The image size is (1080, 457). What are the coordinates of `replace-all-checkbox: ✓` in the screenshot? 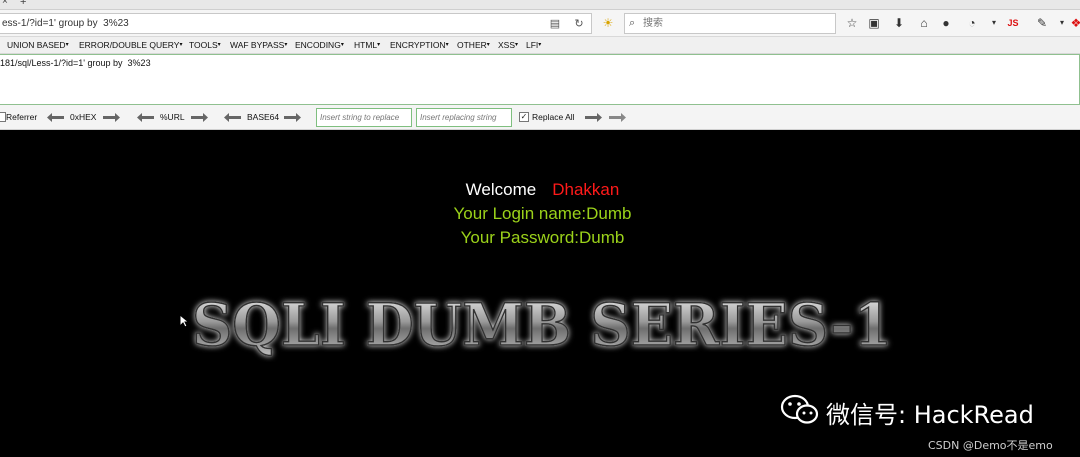 It's located at (524, 117).